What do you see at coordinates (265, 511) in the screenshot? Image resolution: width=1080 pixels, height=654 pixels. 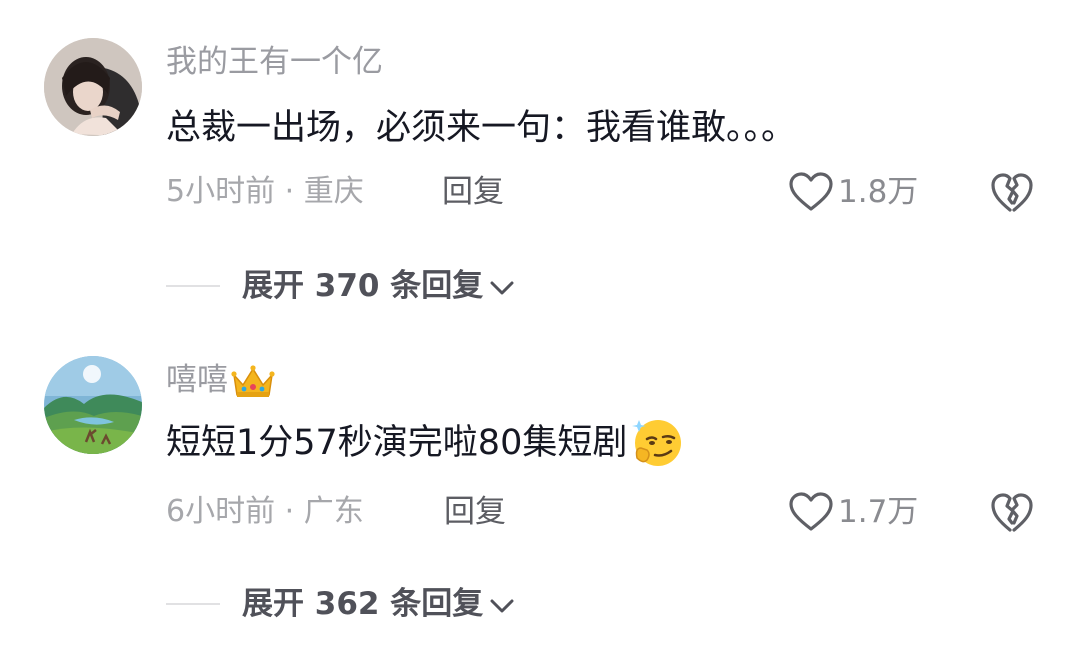 I see `comment-time-location: 6小时前 · 广东` at bounding box center [265, 511].